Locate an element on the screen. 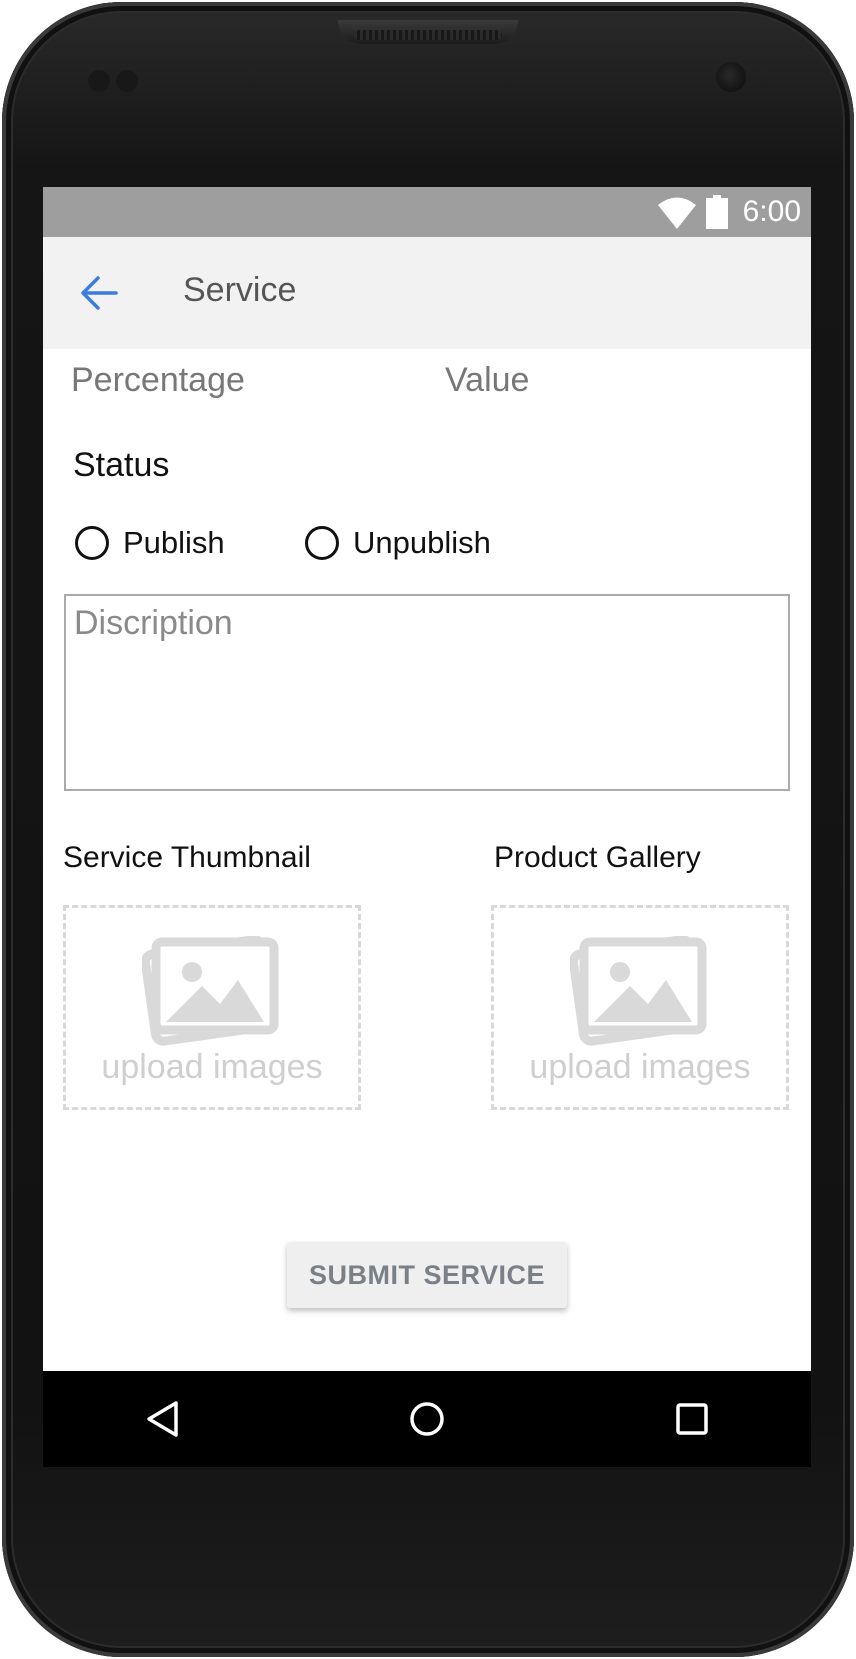 The width and height of the screenshot is (856, 1659). product-gallery-label: Product Gallery is located at coordinates (597, 857).